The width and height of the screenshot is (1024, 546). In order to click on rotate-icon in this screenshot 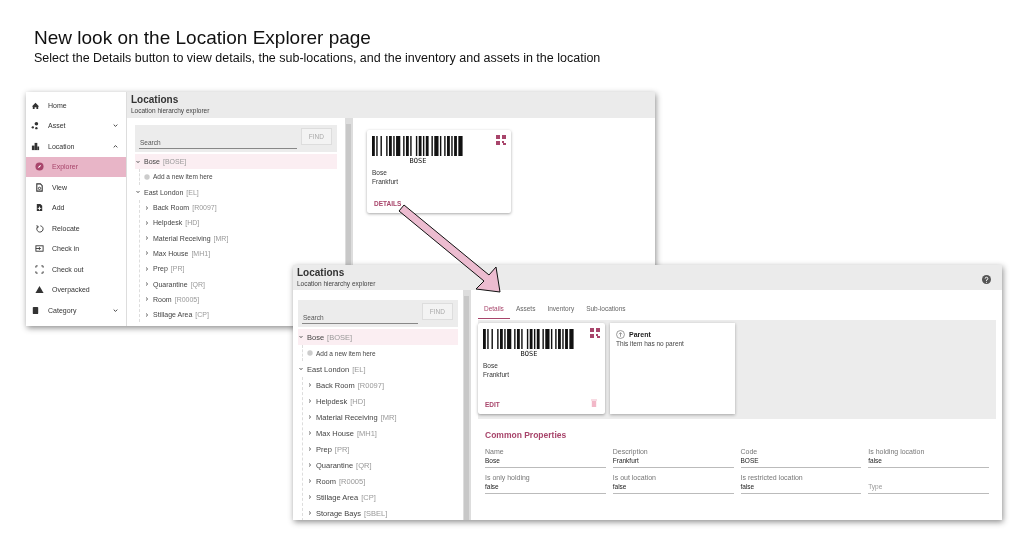, I will do `click(39, 228)`.